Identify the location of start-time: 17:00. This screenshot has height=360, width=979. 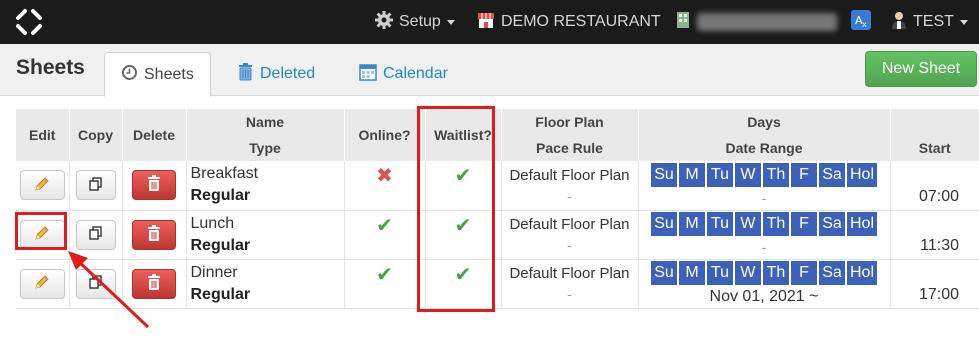
(934, 283).